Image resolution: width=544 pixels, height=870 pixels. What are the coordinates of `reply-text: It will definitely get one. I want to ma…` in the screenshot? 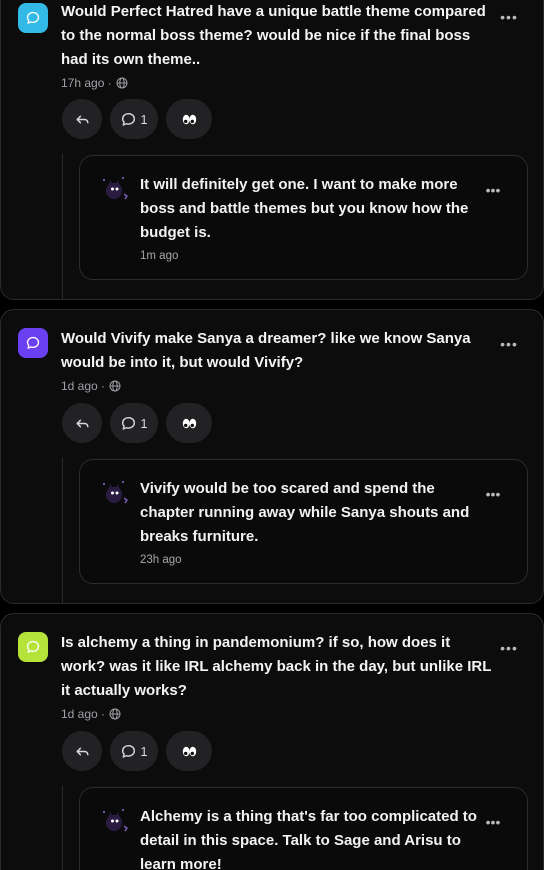 It's located at (304, 208).